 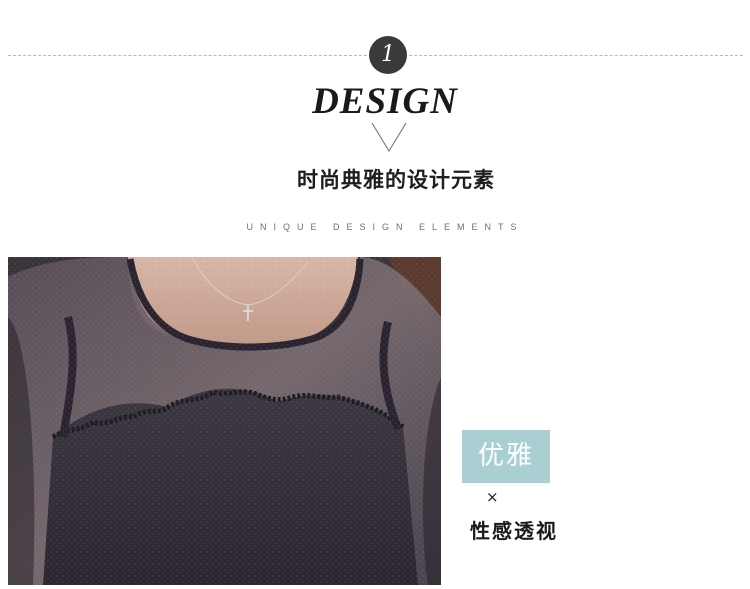 I want to click on english-subheading: UNIQUE DESIGN ELEMENTS, so click(x=385, y=227).